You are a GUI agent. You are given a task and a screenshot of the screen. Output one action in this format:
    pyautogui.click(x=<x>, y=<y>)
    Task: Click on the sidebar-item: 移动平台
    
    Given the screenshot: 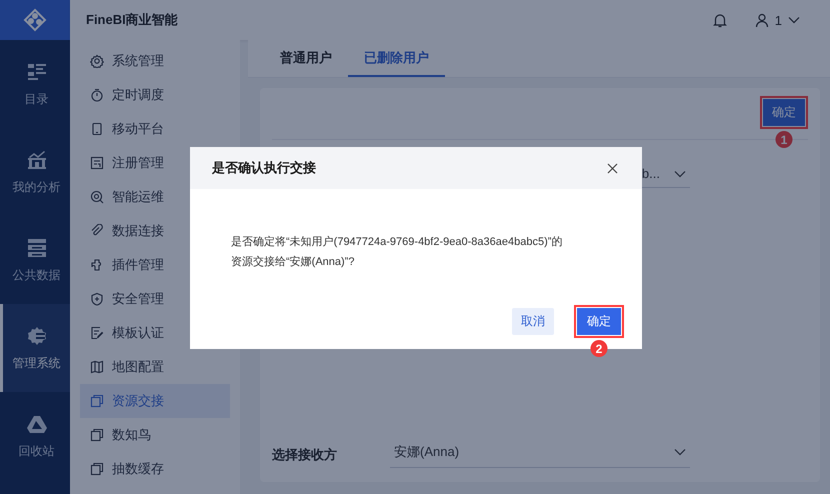 What is the action you would take?
    pyautogui.click(x=155, y=129)
    